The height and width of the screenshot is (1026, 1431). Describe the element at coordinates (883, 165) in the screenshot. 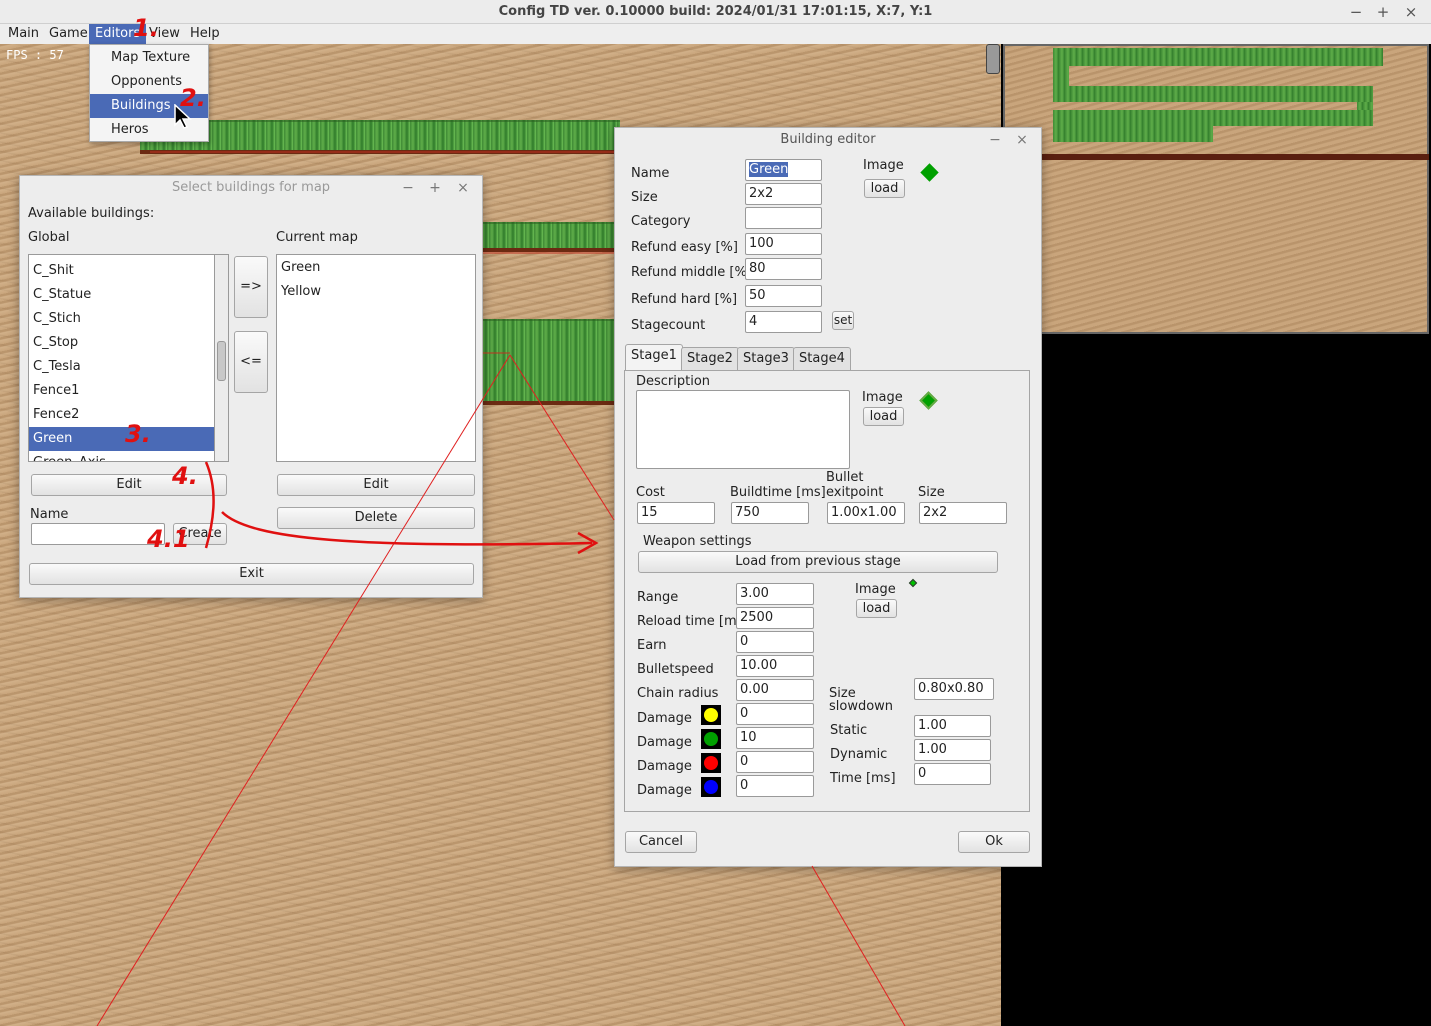

I see `image-label: Image` at that location.